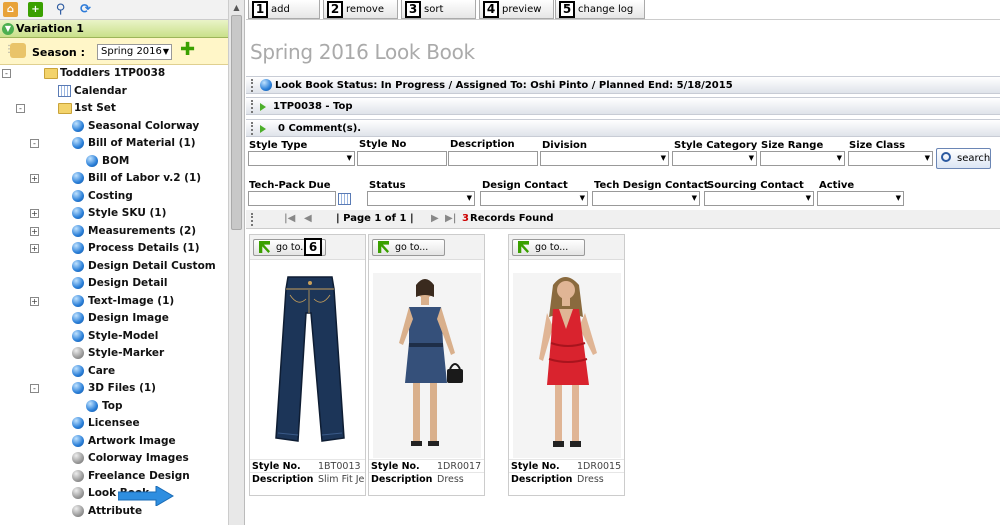 The image size is (1000, 525). What do you see at coordinates (623, 106) in the screenshot?
I see `style-bar: 1TP0038 - Top` at bounding box center [623, 106].